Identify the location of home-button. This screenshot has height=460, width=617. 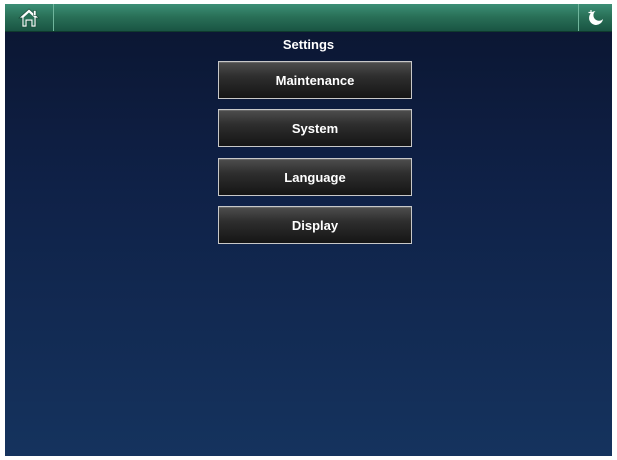
(29, 17).